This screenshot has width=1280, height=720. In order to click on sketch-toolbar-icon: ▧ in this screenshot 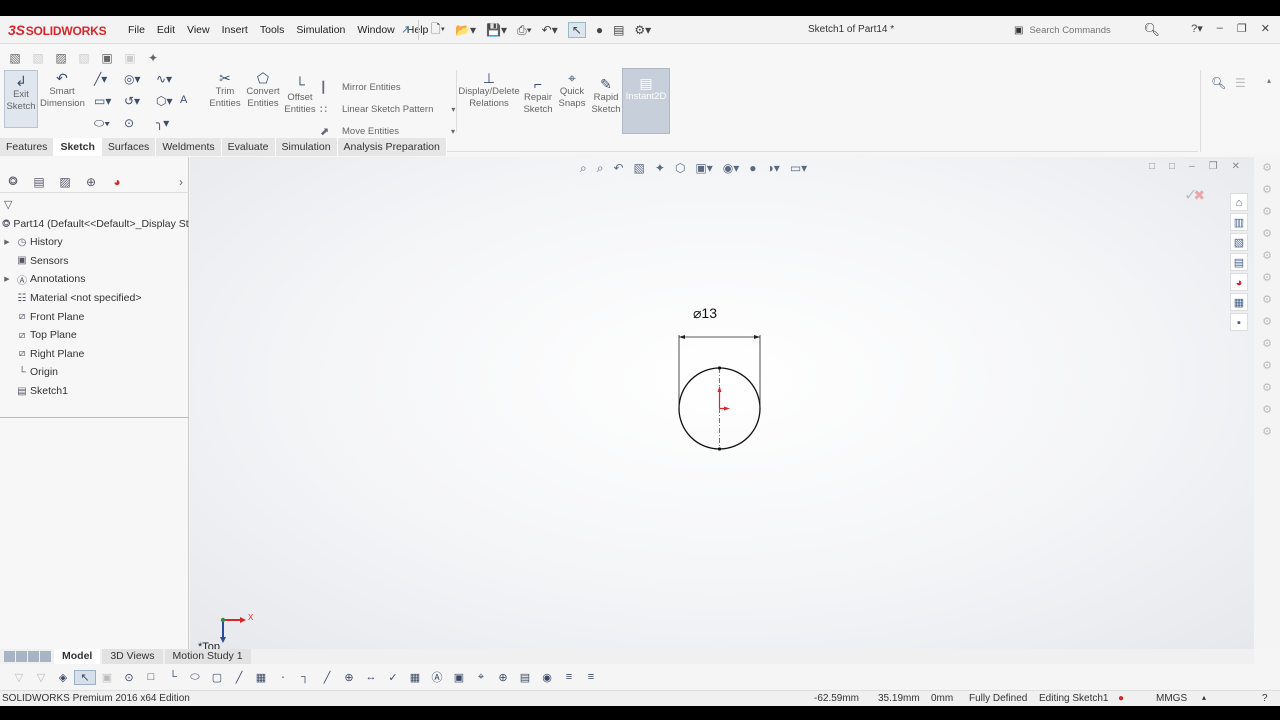, I will do `click(15, 58)`.